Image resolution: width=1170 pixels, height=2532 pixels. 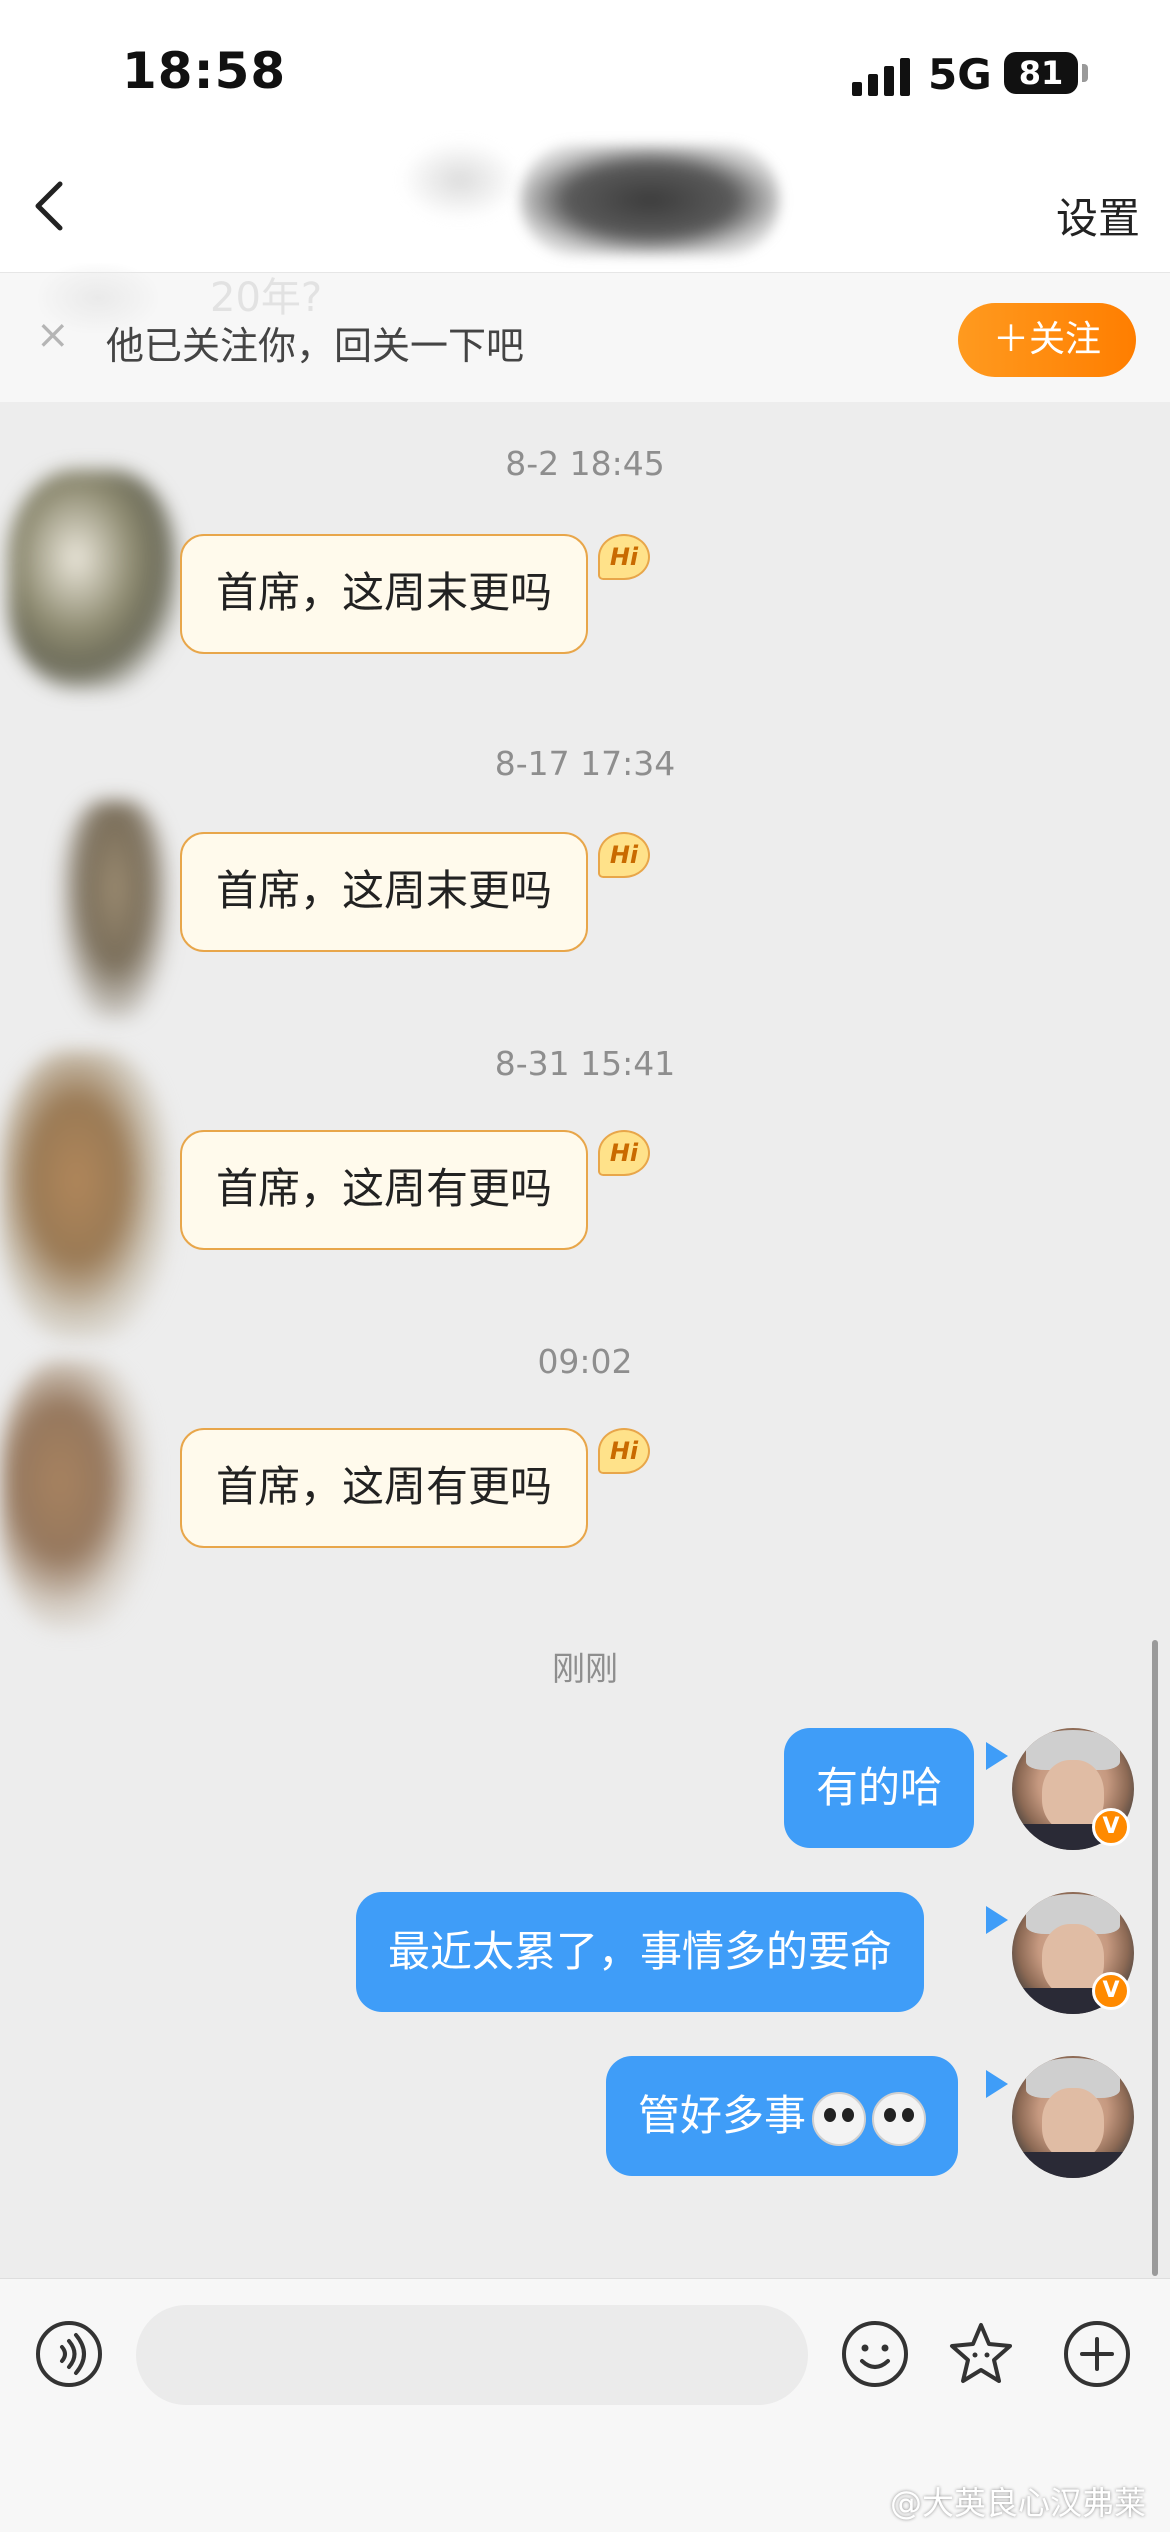 I want to click on title-blur-fade, so click(x=460, y=180).